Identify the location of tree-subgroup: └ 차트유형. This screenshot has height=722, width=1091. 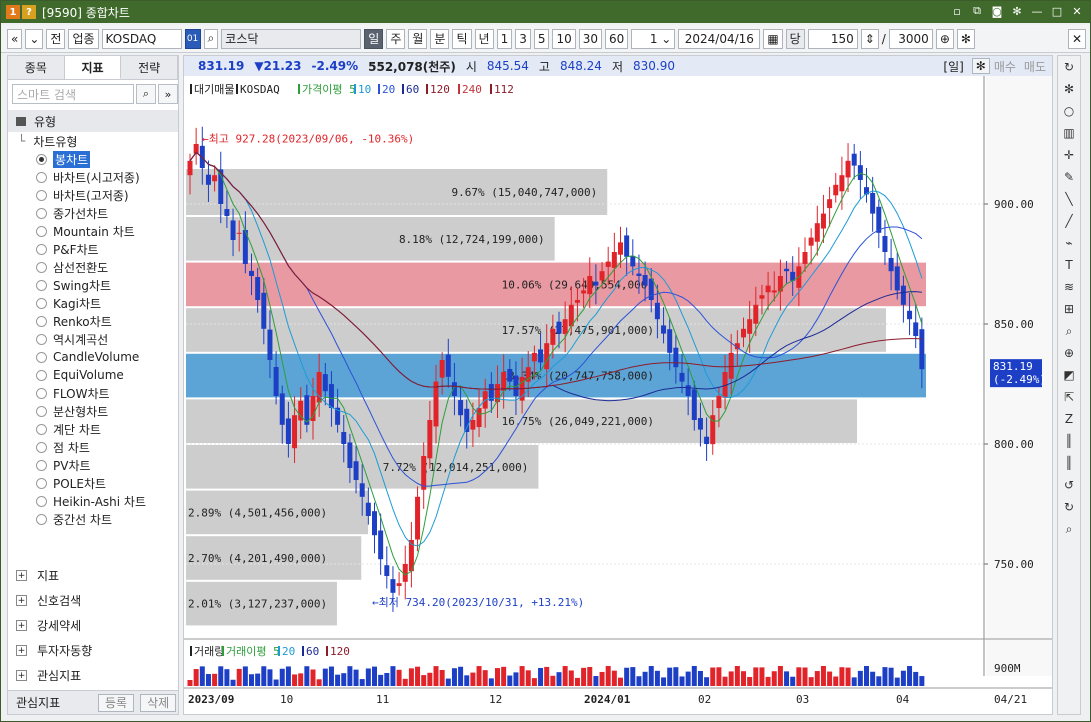
(93, 141).